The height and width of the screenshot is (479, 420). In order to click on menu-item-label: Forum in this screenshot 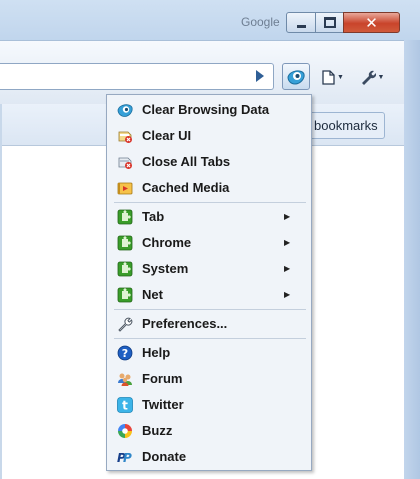, I will do `click(162, 378)`.